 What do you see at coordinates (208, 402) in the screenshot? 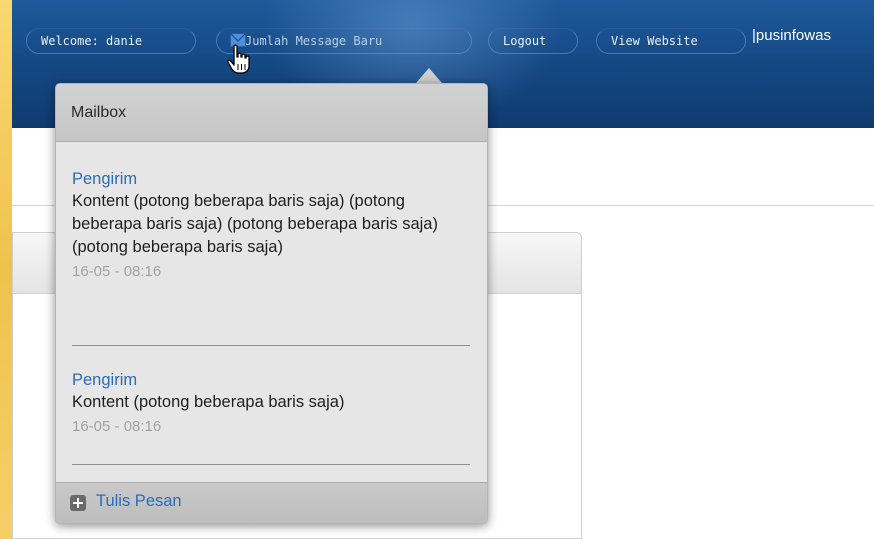
I see `message-content: Kontent (potong beberapa baris saja)` at bounding box center [208, 402].